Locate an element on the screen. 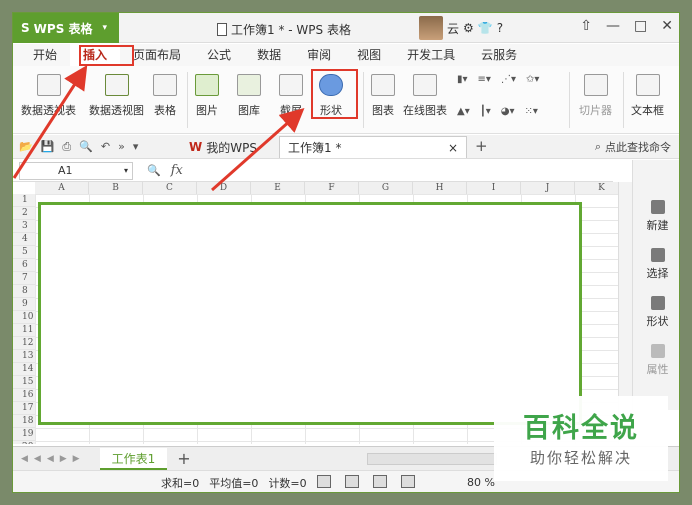 The height and width of the screenshot is (505, 692). tab-home: 开始 is located at coordinates (41, 55).